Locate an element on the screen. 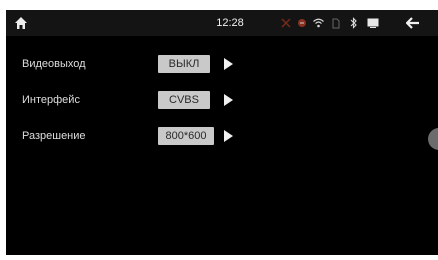 This screenshot has height=260, width=438. setting-row-resolution: Разрешение 800*600 is located at coordinates (222, 136).